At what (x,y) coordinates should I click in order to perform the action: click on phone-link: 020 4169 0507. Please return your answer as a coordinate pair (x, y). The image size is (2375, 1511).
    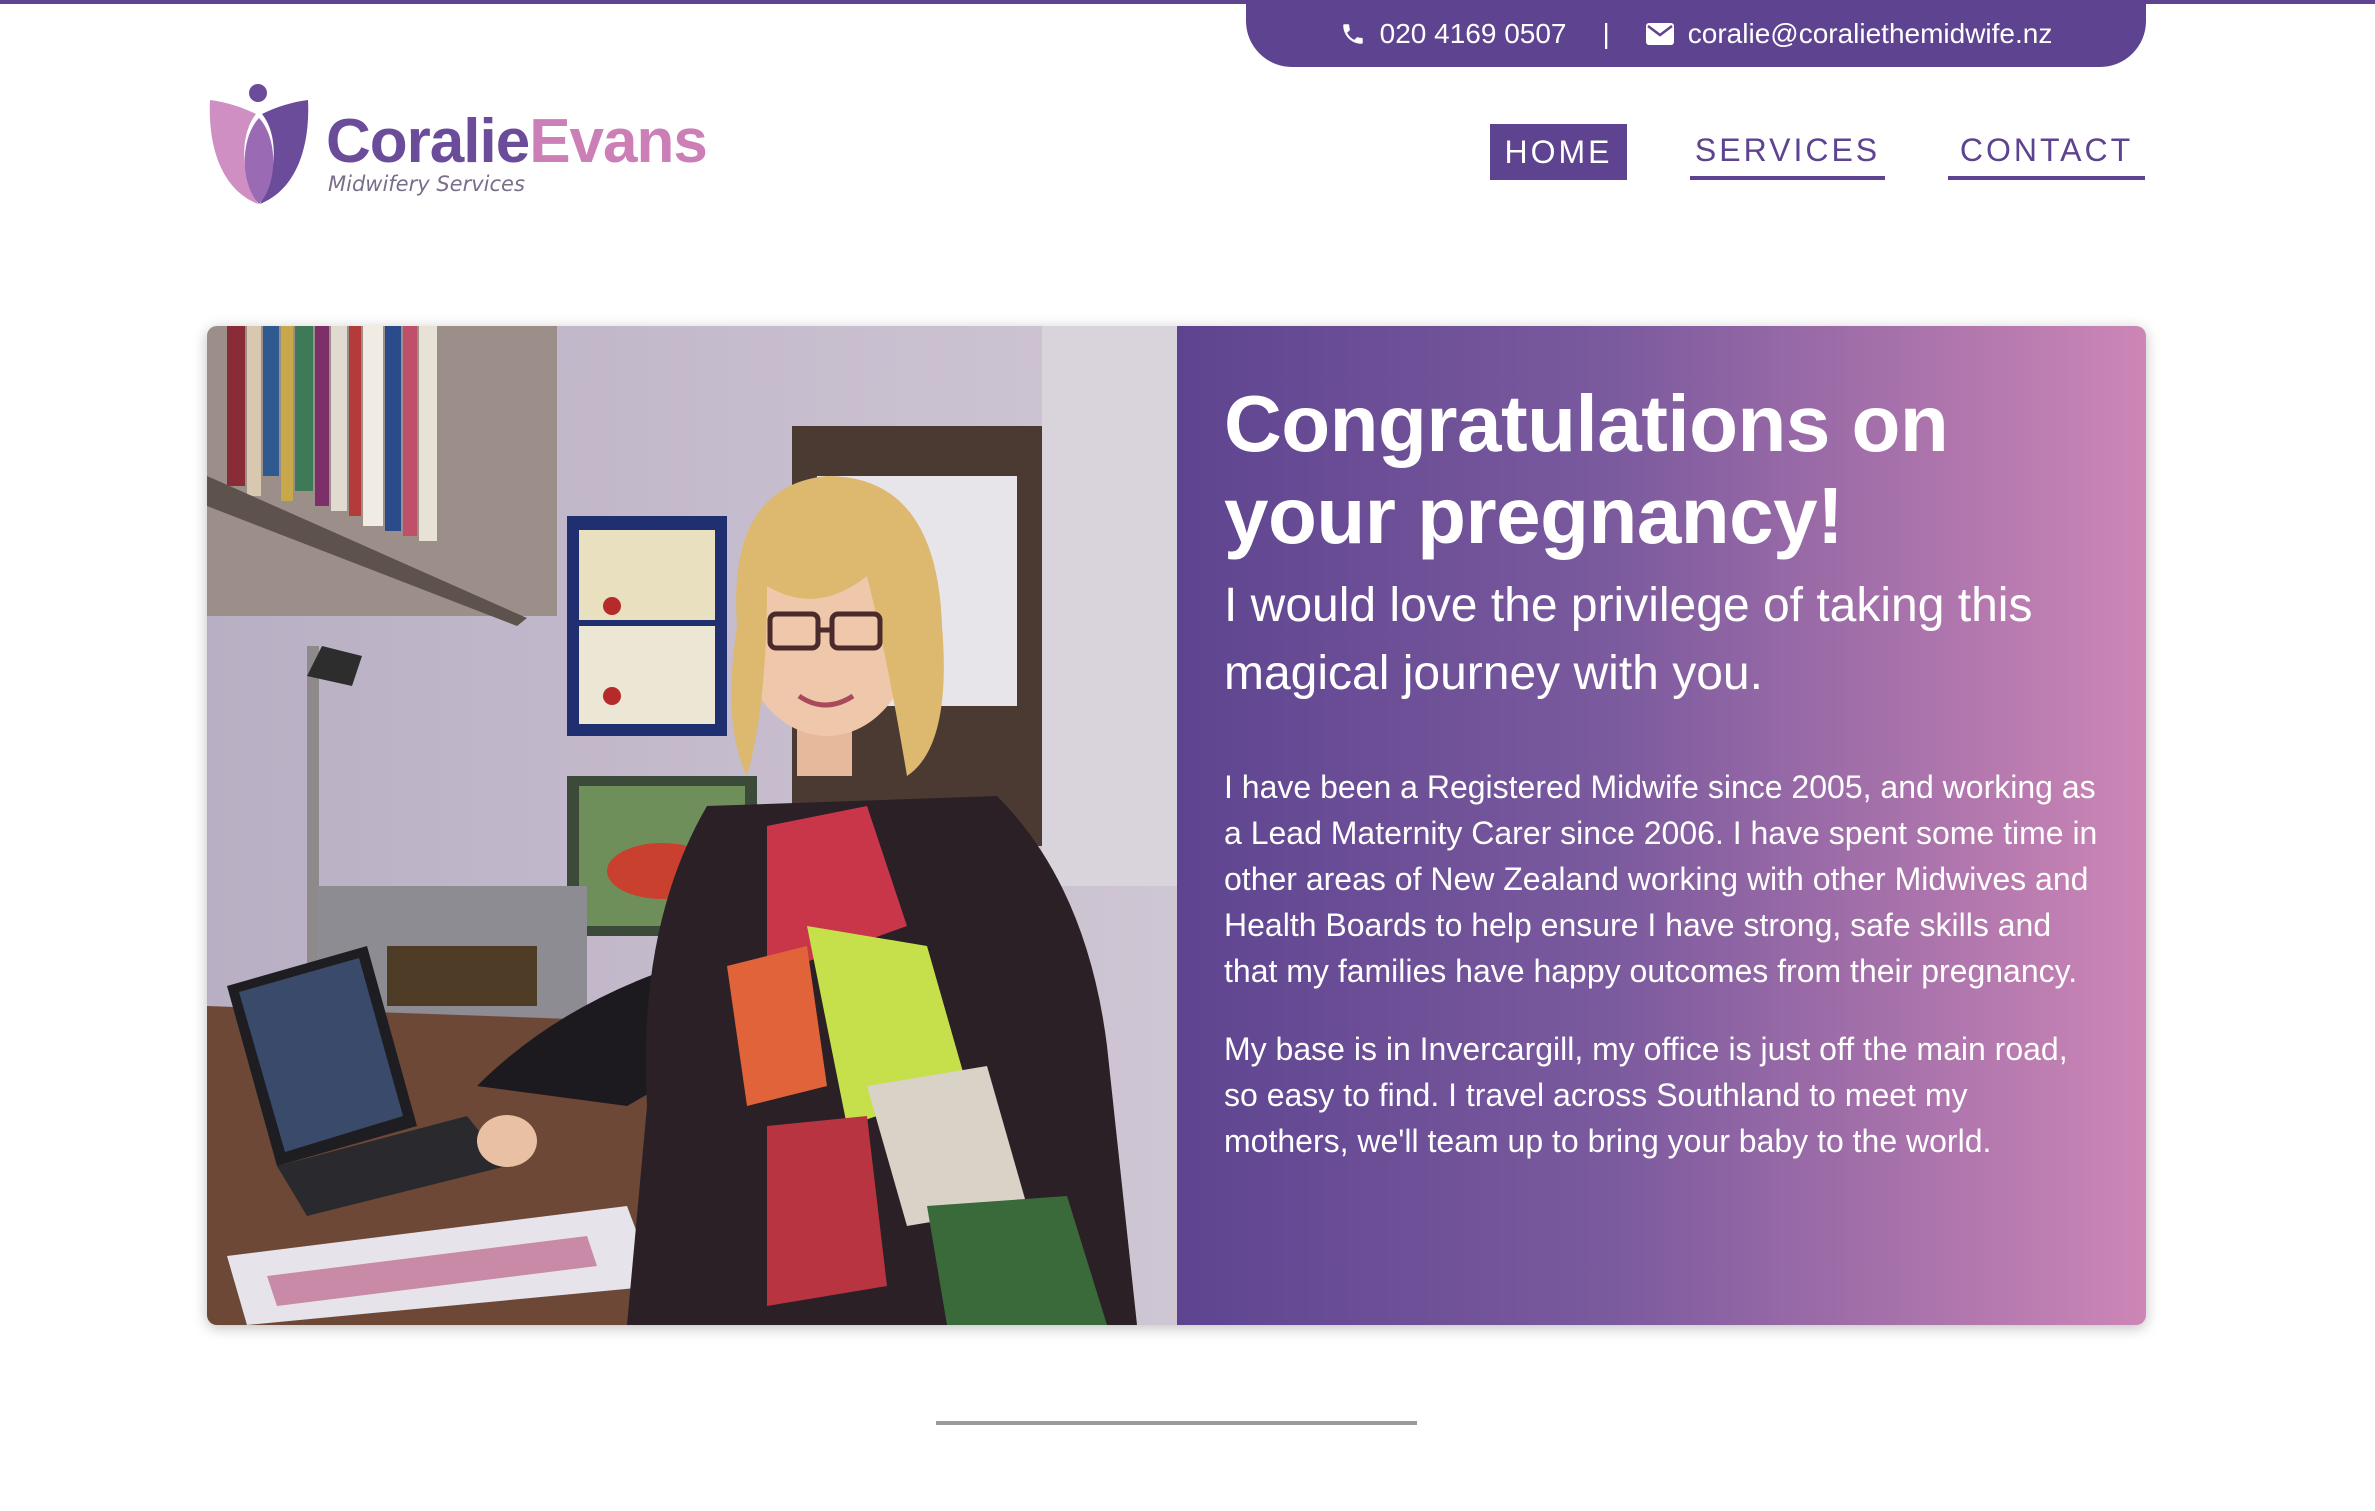
    Looking at the image, I should click on (1453, 34).